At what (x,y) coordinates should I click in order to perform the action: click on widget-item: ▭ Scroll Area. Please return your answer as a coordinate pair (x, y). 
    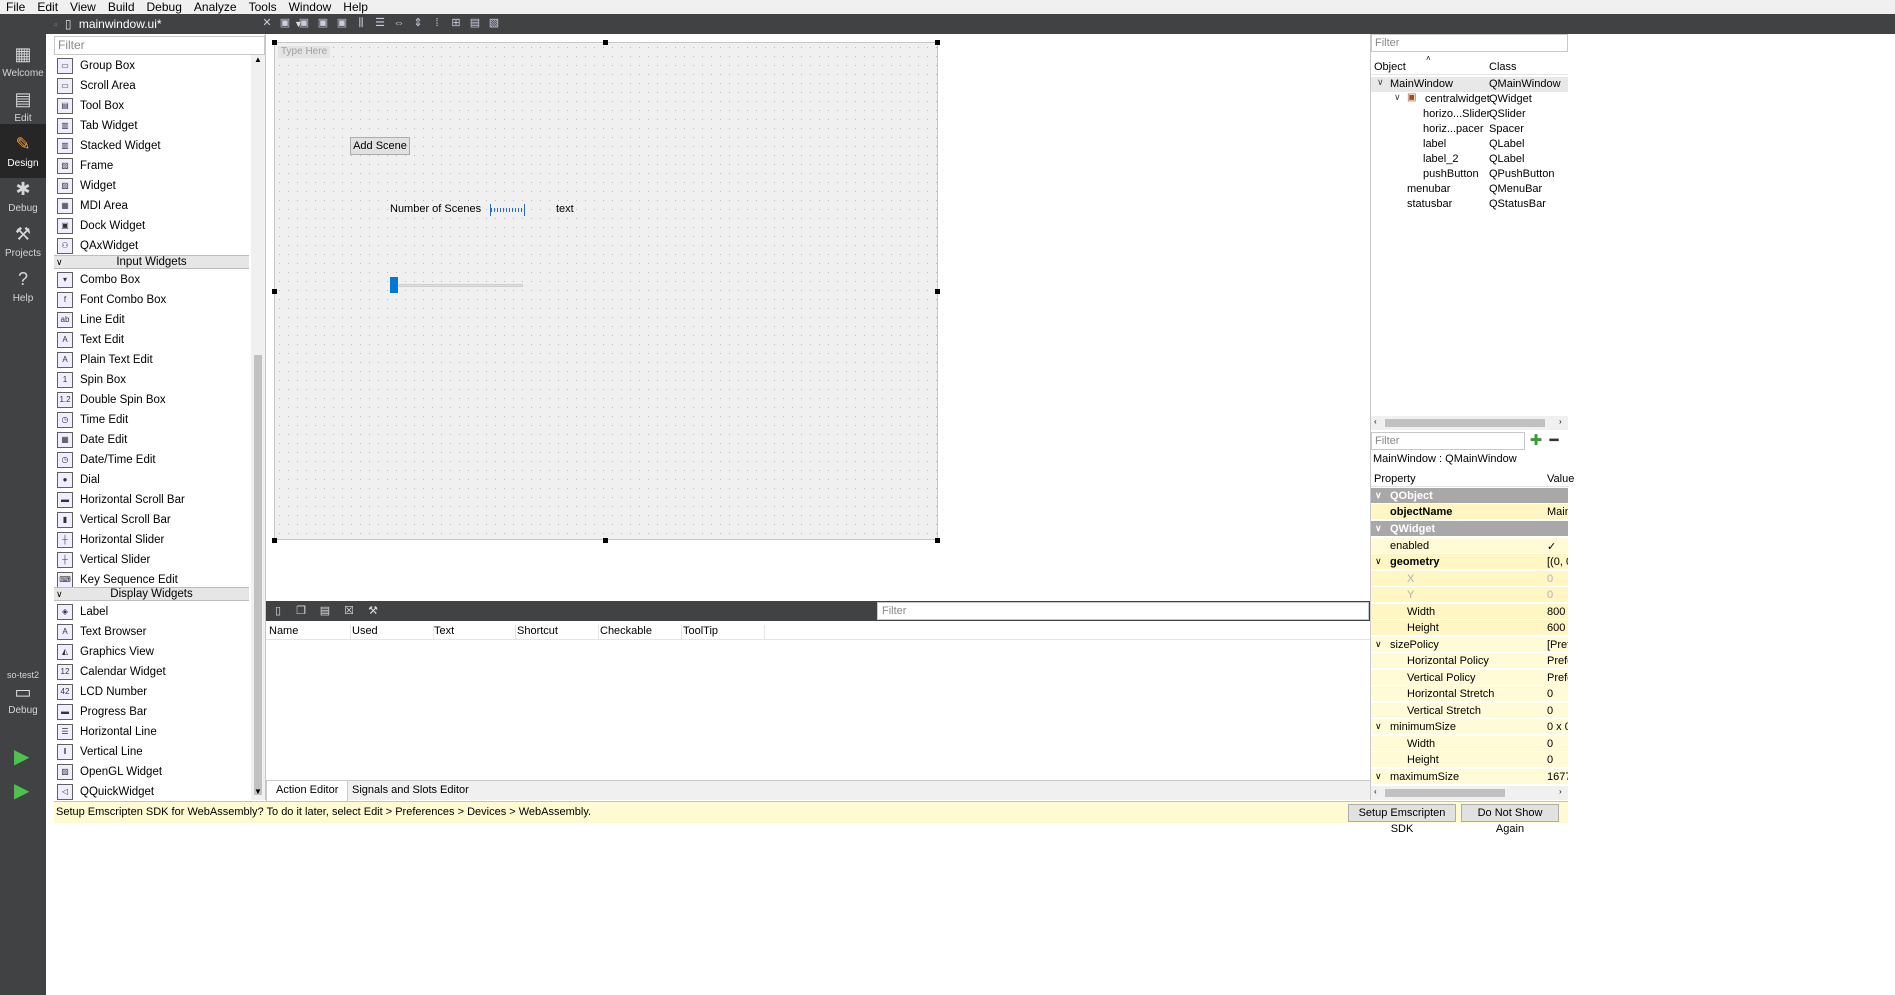
    Looking at the image, I should click on (151, 86).